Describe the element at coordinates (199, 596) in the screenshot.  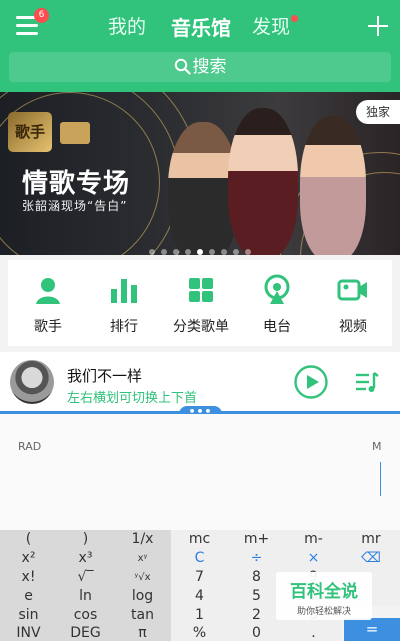
I see `key-4: 4` at that location.